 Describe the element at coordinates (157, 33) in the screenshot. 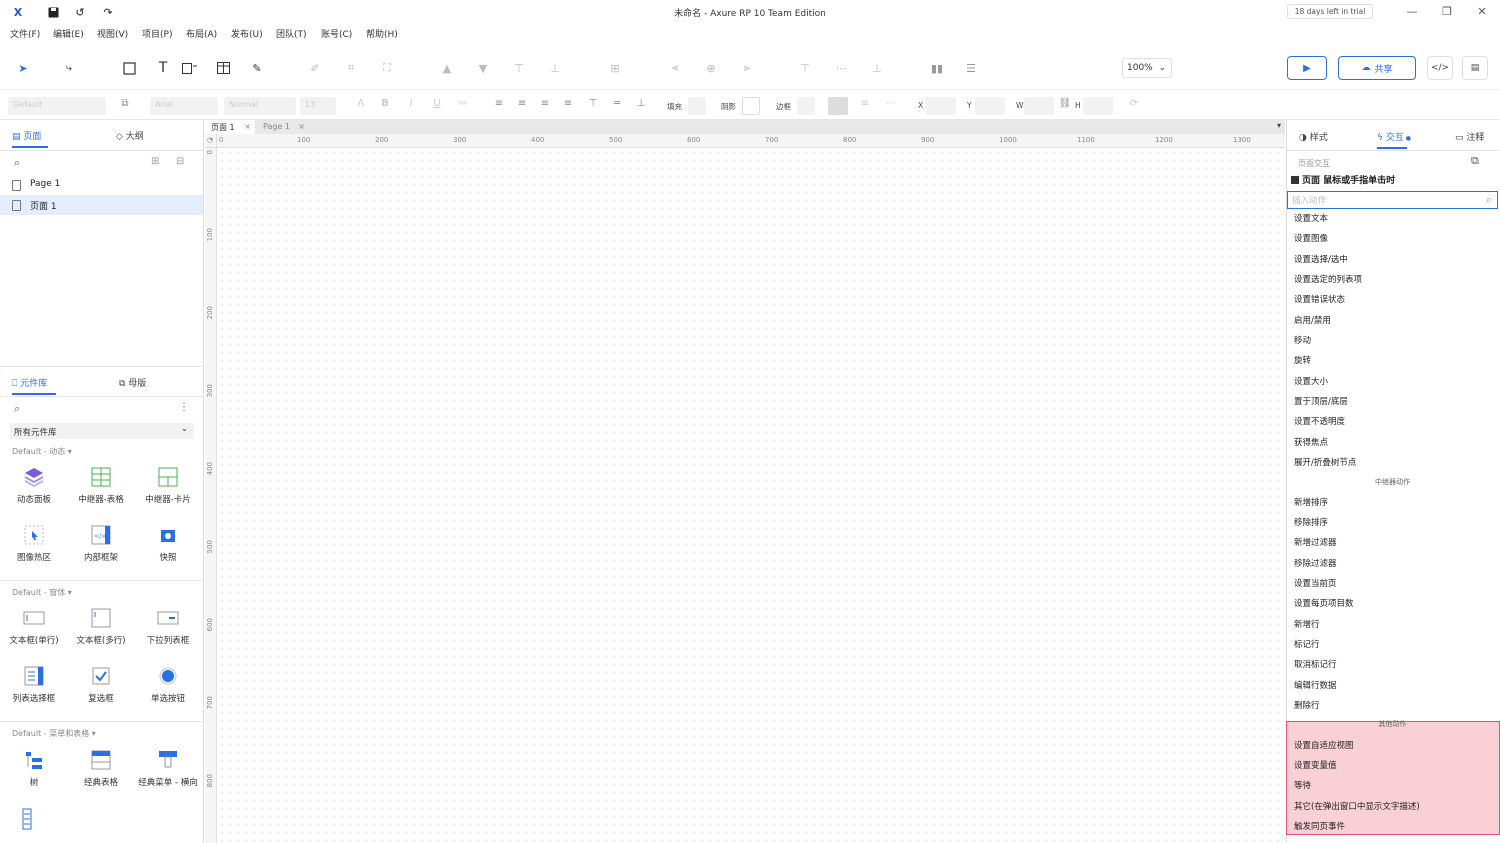

I see `menu-project: 项目(P)` at that location.